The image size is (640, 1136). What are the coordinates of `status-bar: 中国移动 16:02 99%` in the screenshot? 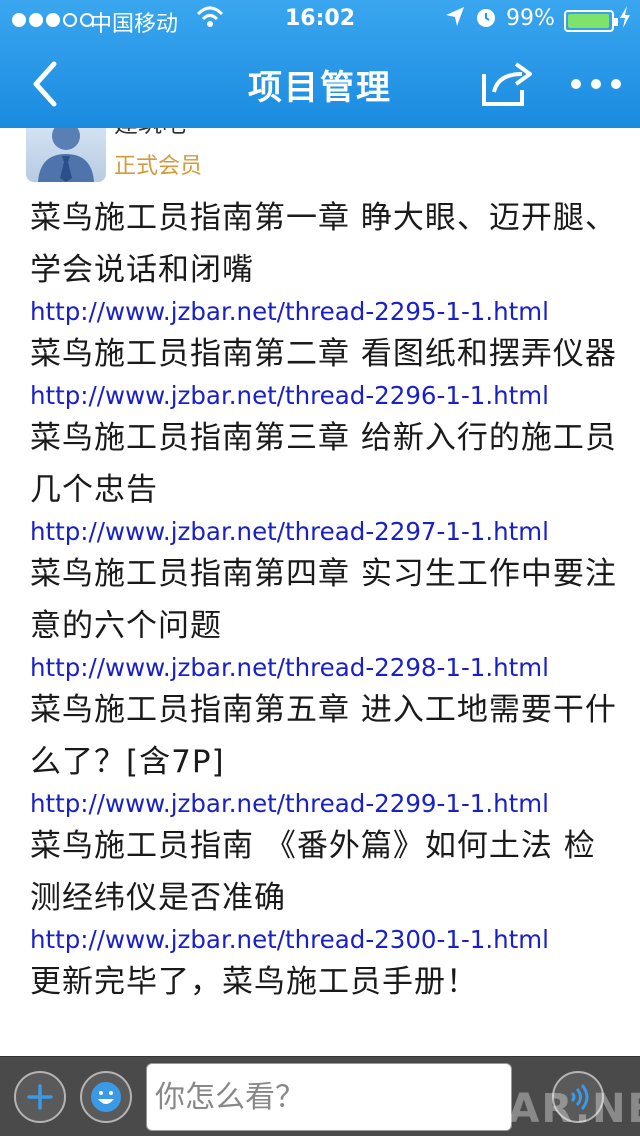 It's located at (320, 20).